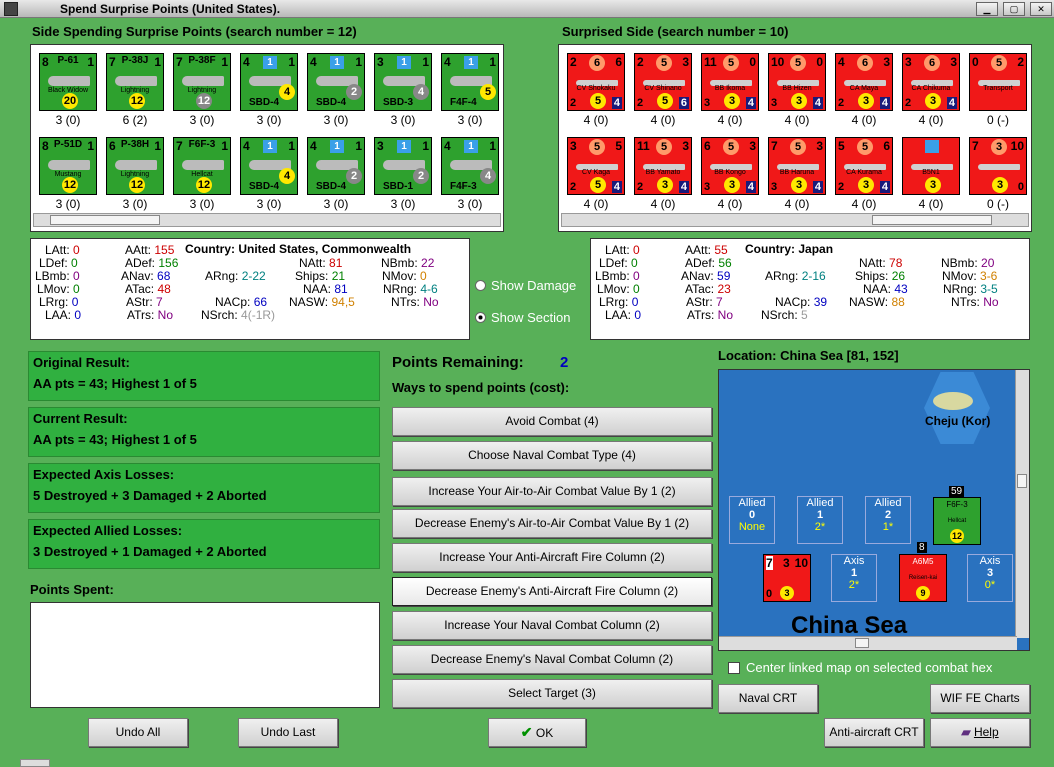 The image size is (1054, 767). Describe the element at coordinates (533, 285) in the screenshot. I see `show-damage-label: Show Damage` at that location.